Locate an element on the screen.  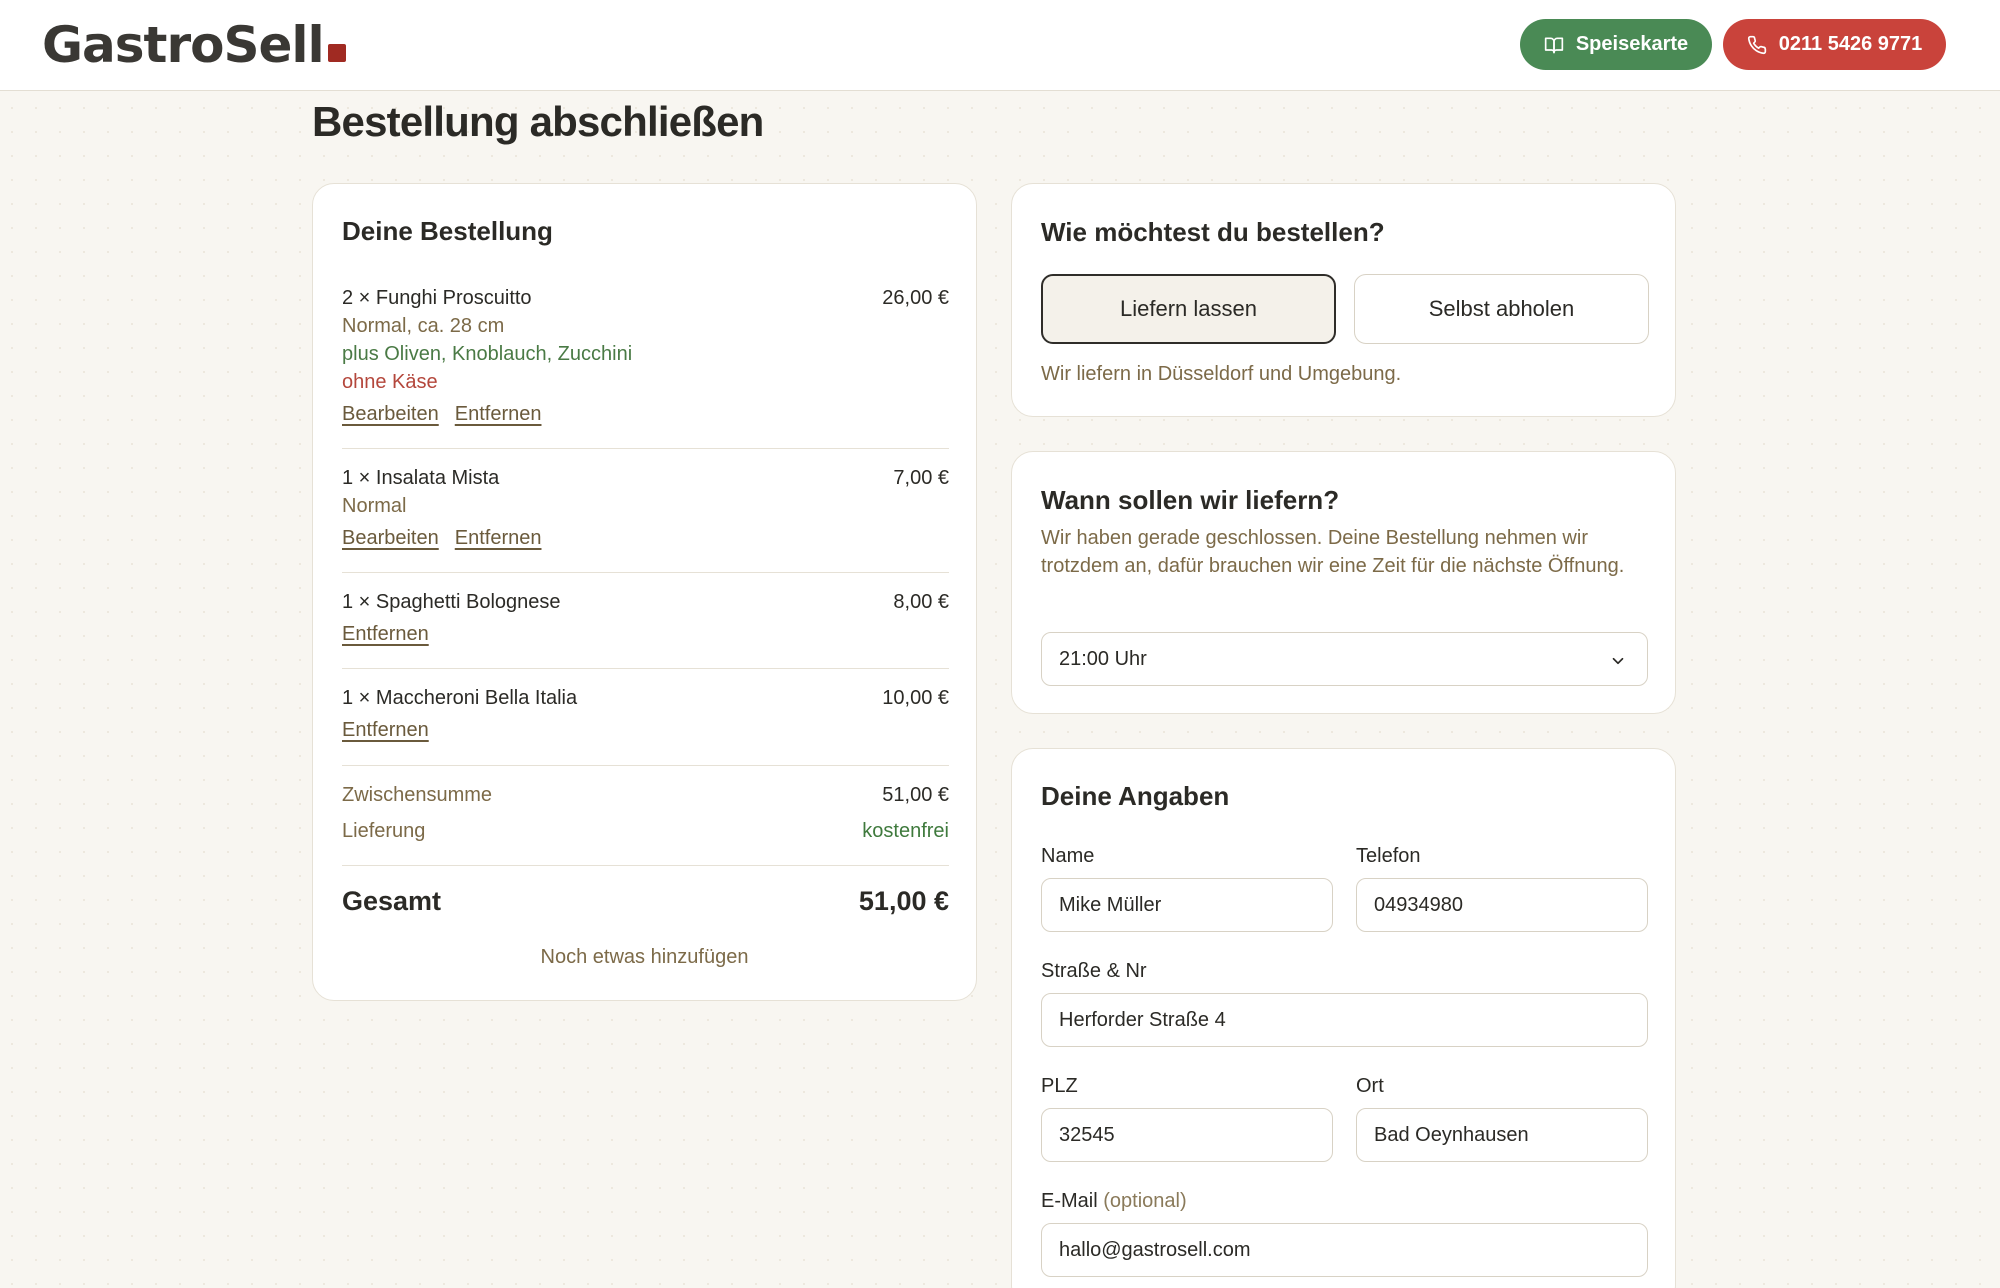
name-input is located at coordinates (1187, 905).